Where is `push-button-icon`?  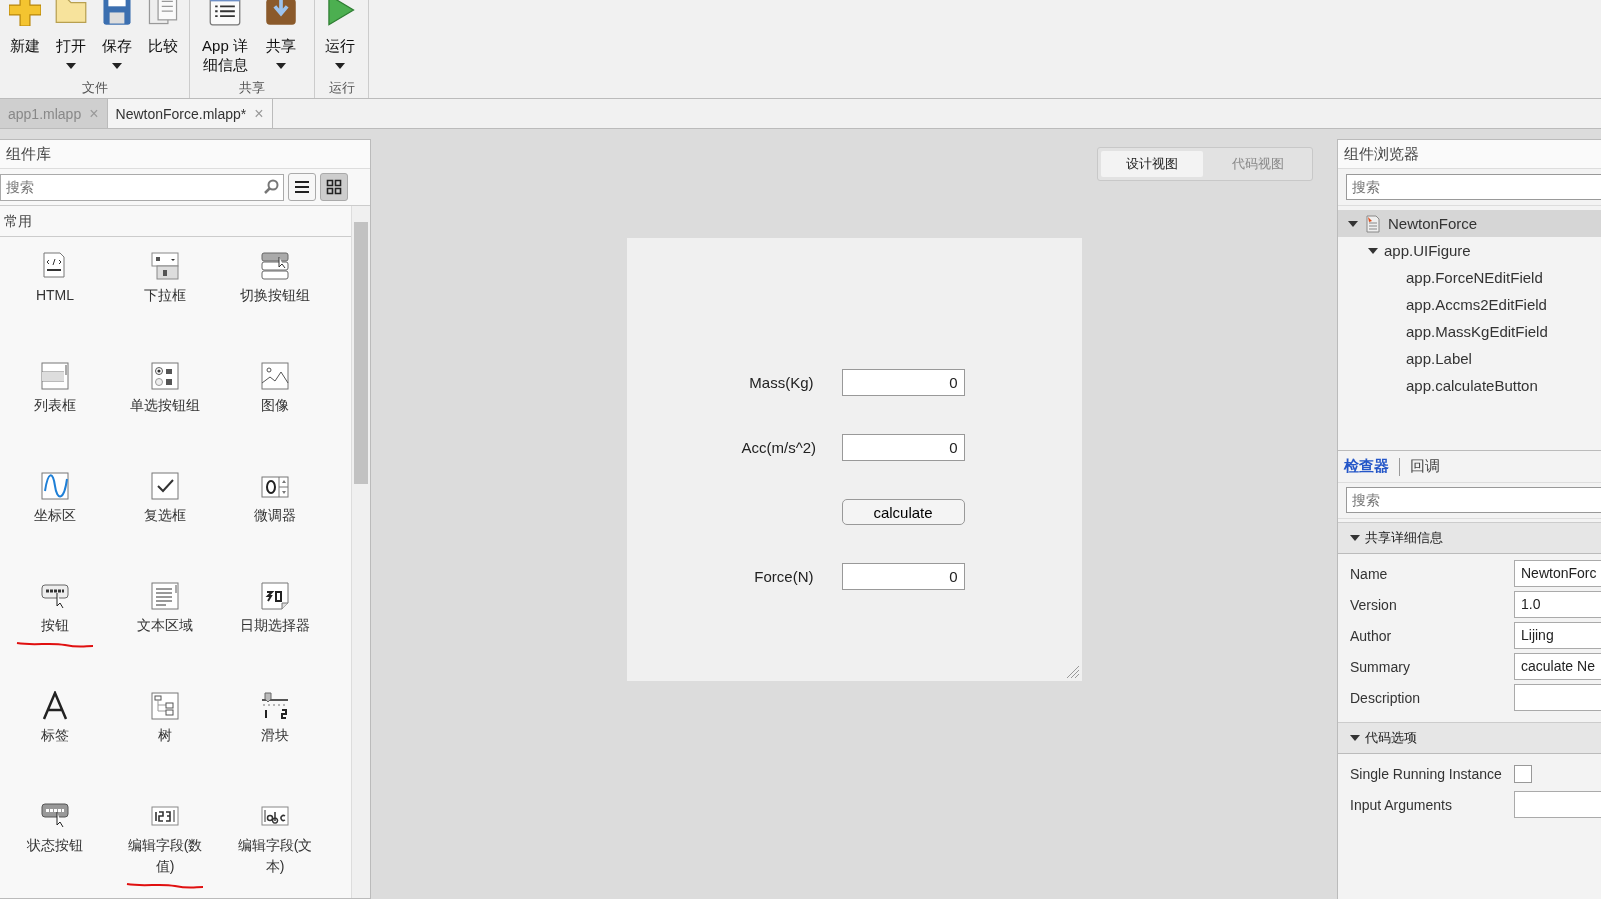 push-button-icon is located at coordinates (55, 596).